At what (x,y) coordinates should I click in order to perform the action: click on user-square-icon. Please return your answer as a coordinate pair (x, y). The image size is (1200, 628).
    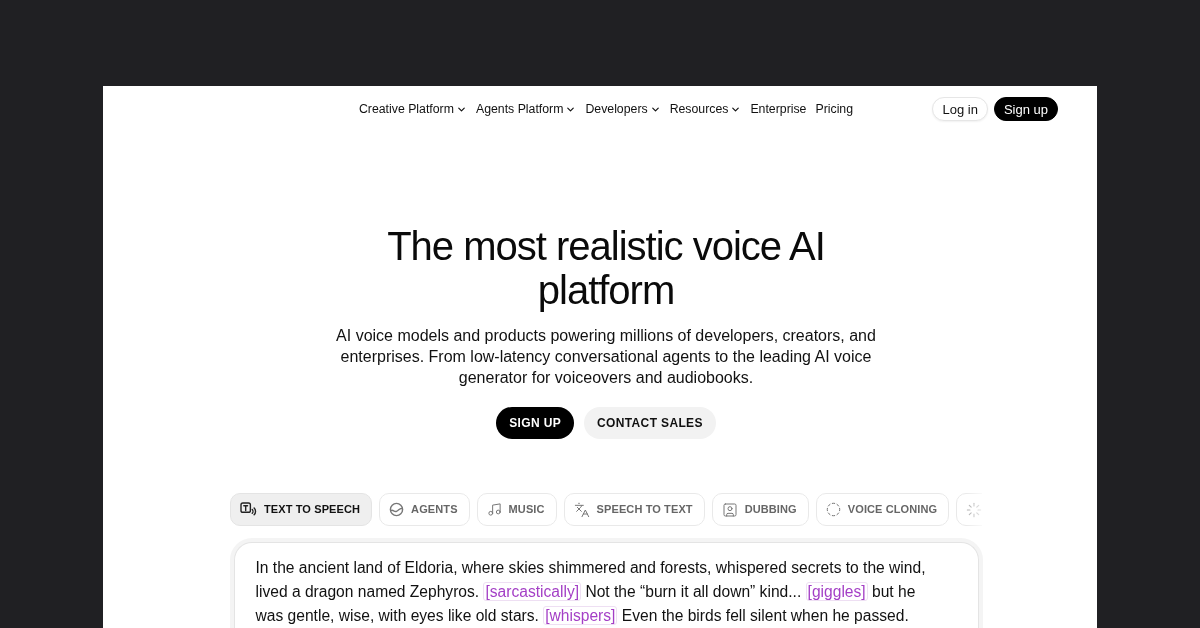
    Looking at the image, I should click on (729, 509).